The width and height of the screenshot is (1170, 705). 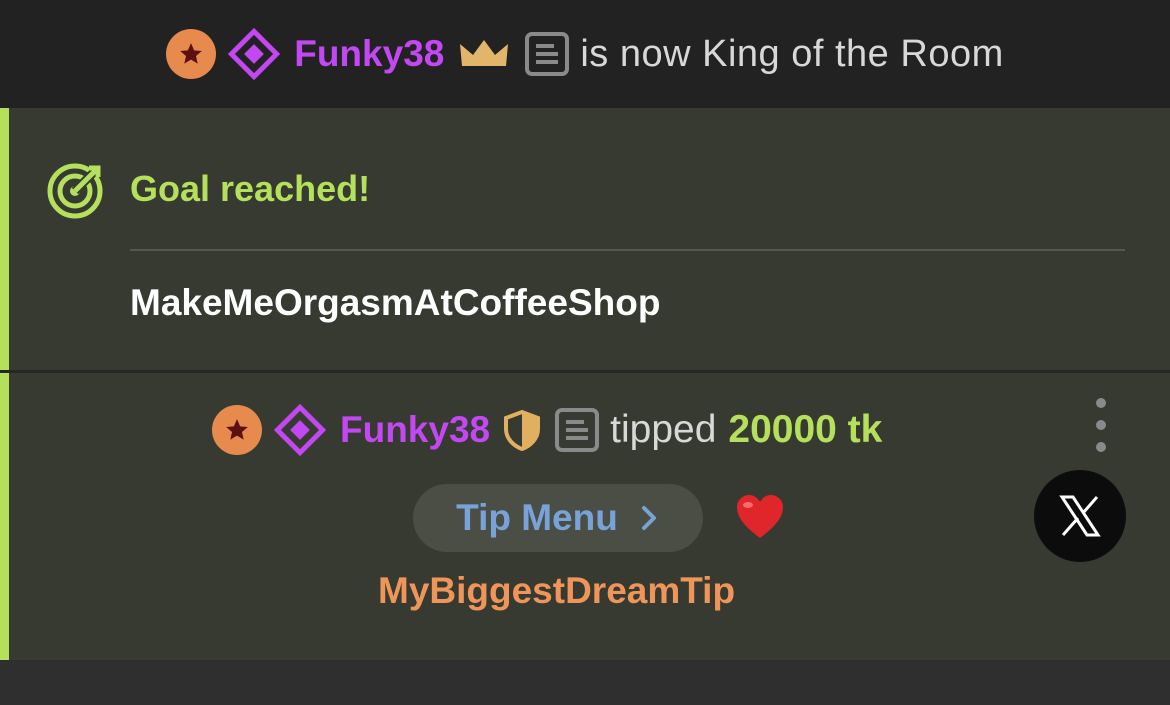 I want to click on tip-menu-button: Tip Menu, so click(x=558, y=518).